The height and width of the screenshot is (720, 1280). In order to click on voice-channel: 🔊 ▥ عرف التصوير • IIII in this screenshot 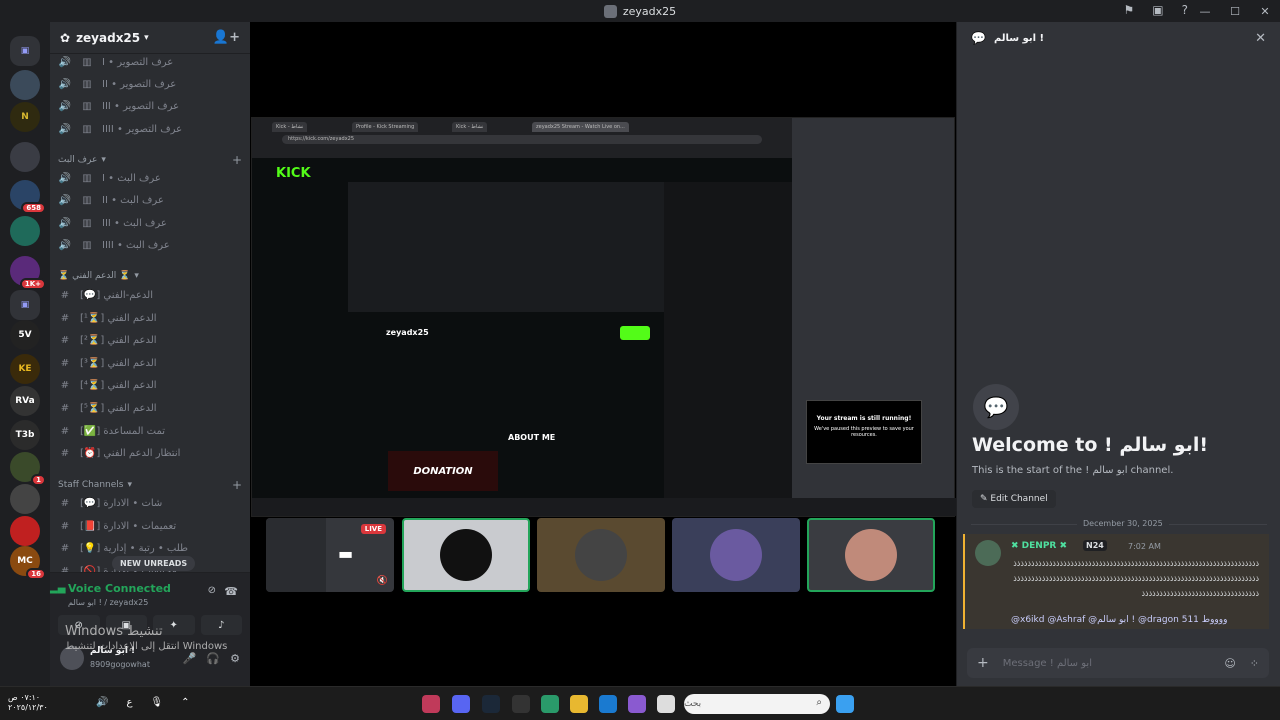, I will do `click(146, 129)`.